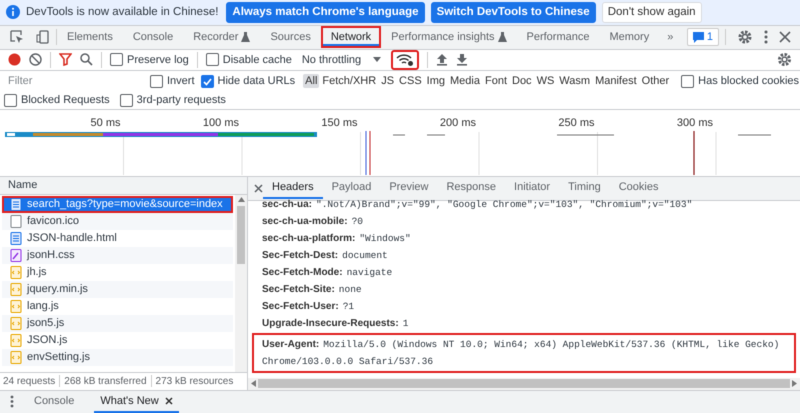 Image resolution: width=800 pixels, height=413 pixels. Describe the element at coordinates (616, 81) in the screenshot. I see `resource-type-filter: Manifest` at that location.